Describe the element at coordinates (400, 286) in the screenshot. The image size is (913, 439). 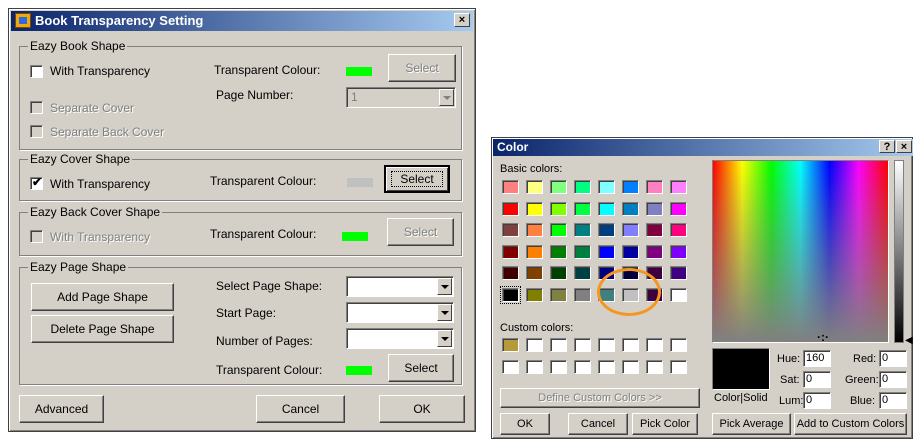
I see `select-page-shape-dropdown` at that location.